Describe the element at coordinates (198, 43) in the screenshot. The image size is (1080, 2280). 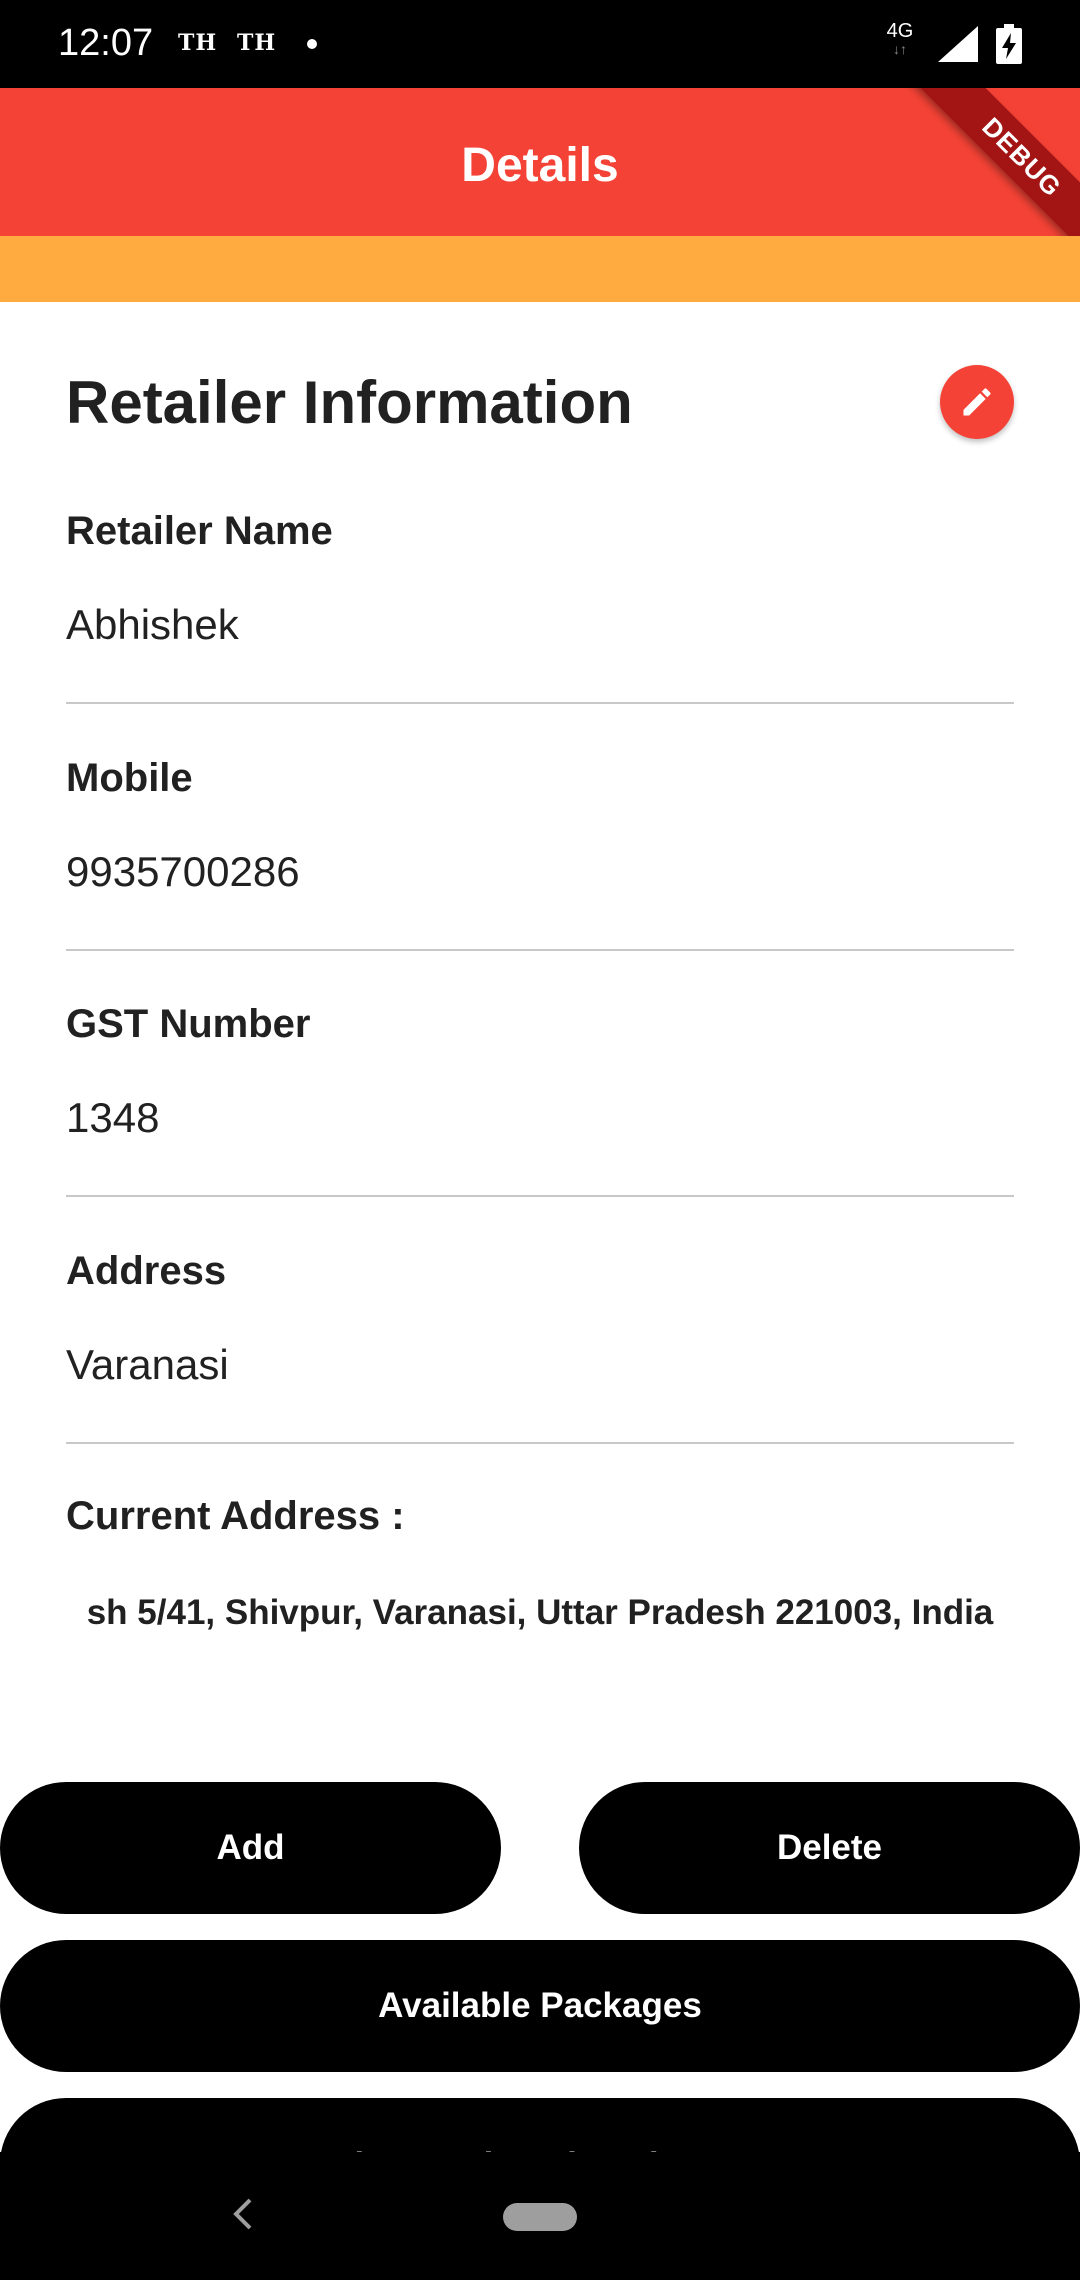
I see `carrier-label-1: TH` at that location.